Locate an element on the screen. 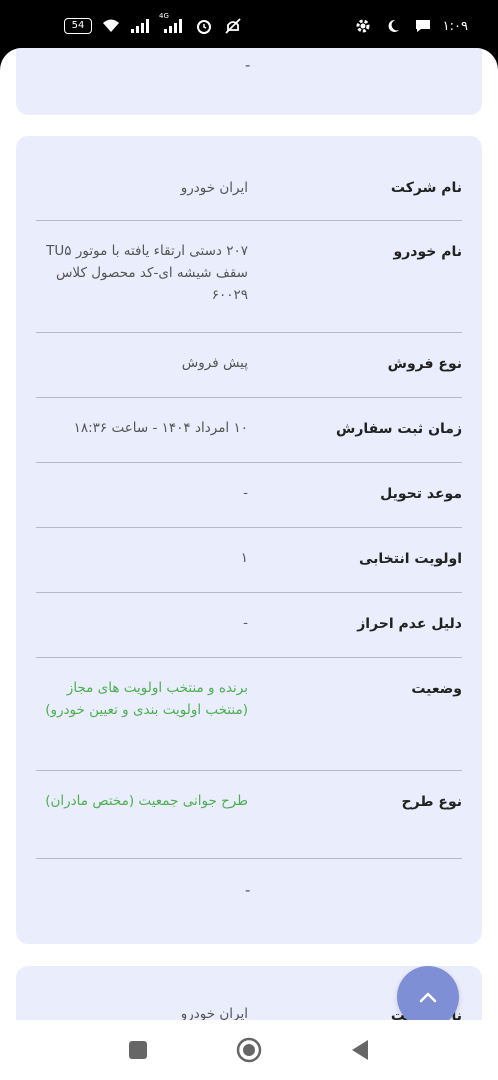 Image resolution: width=498 pixels, height=1080 pixels. previous-card-value: - is located at coordinates (248, 65).